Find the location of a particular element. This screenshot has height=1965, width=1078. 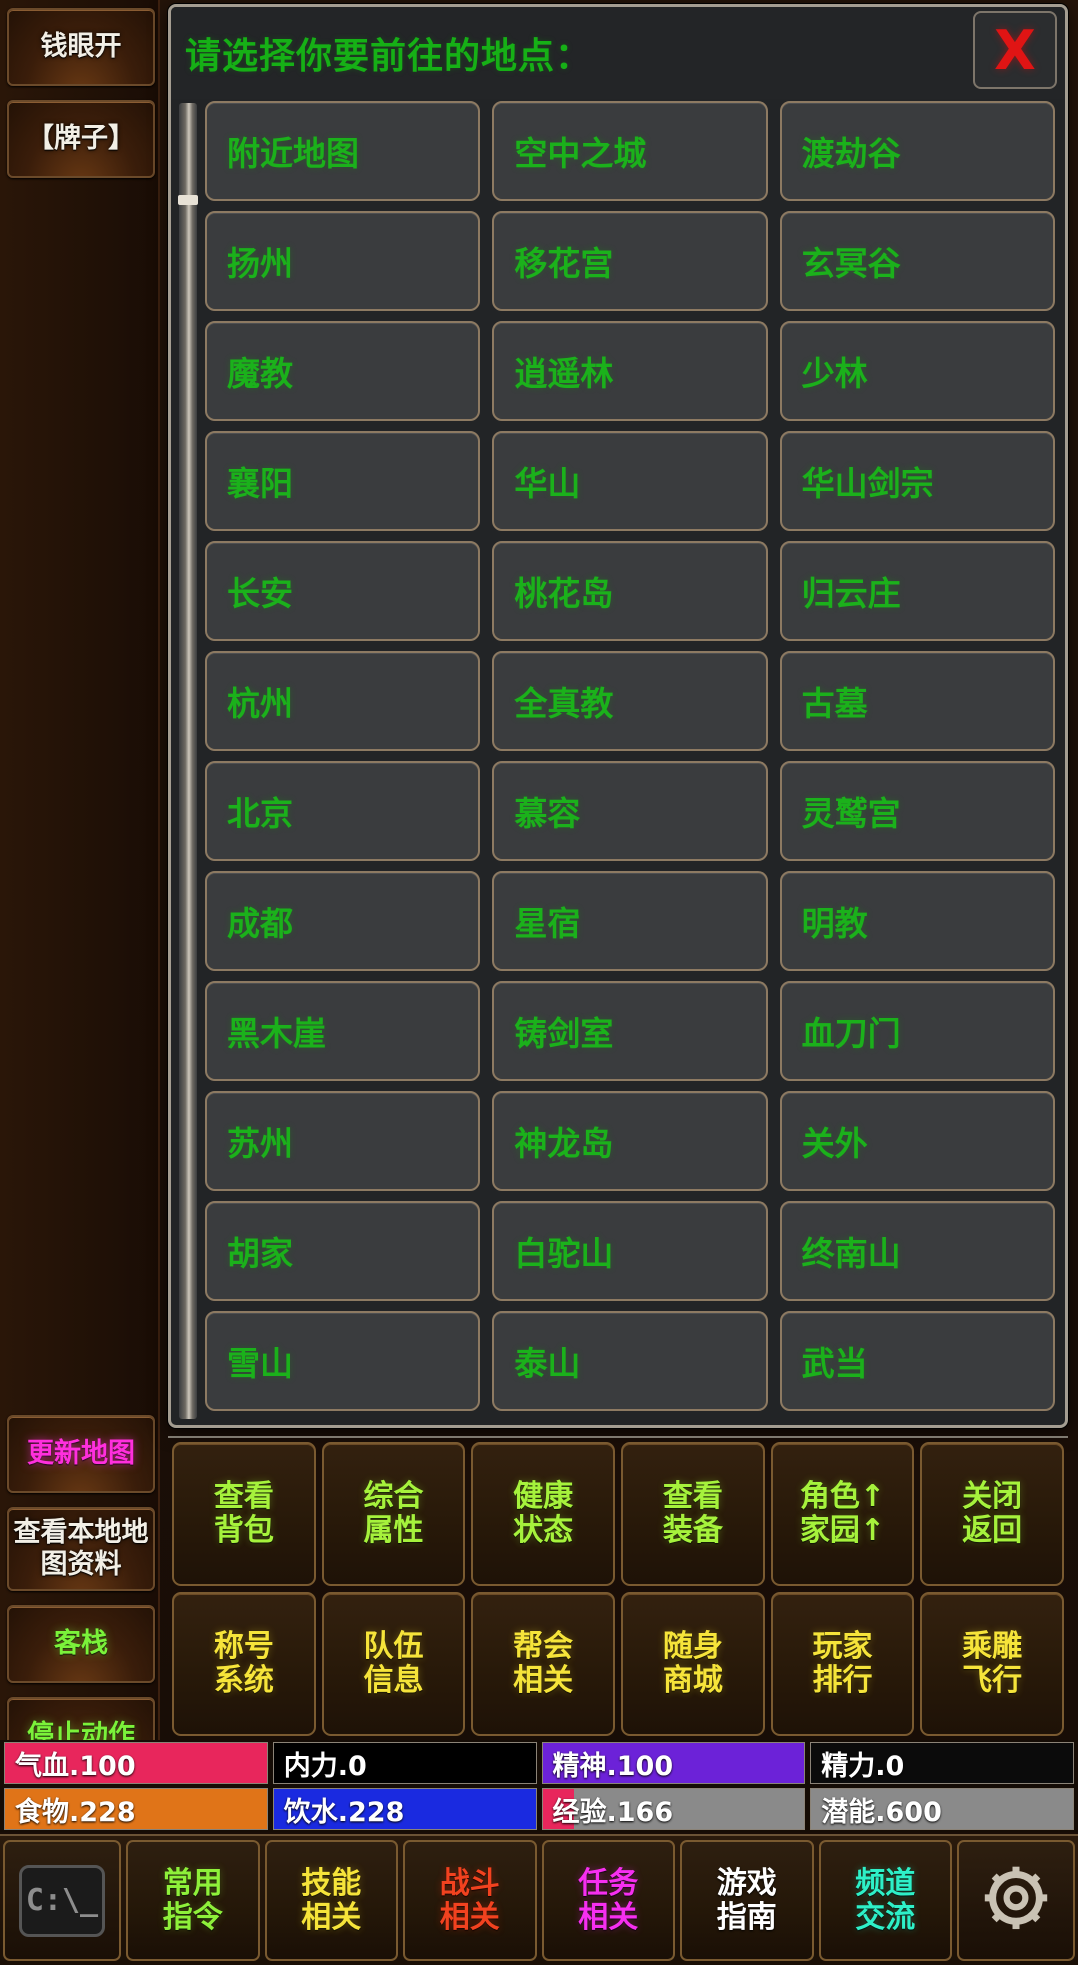

action-button: 称号 系统 is located at coordinates (244, 1664).